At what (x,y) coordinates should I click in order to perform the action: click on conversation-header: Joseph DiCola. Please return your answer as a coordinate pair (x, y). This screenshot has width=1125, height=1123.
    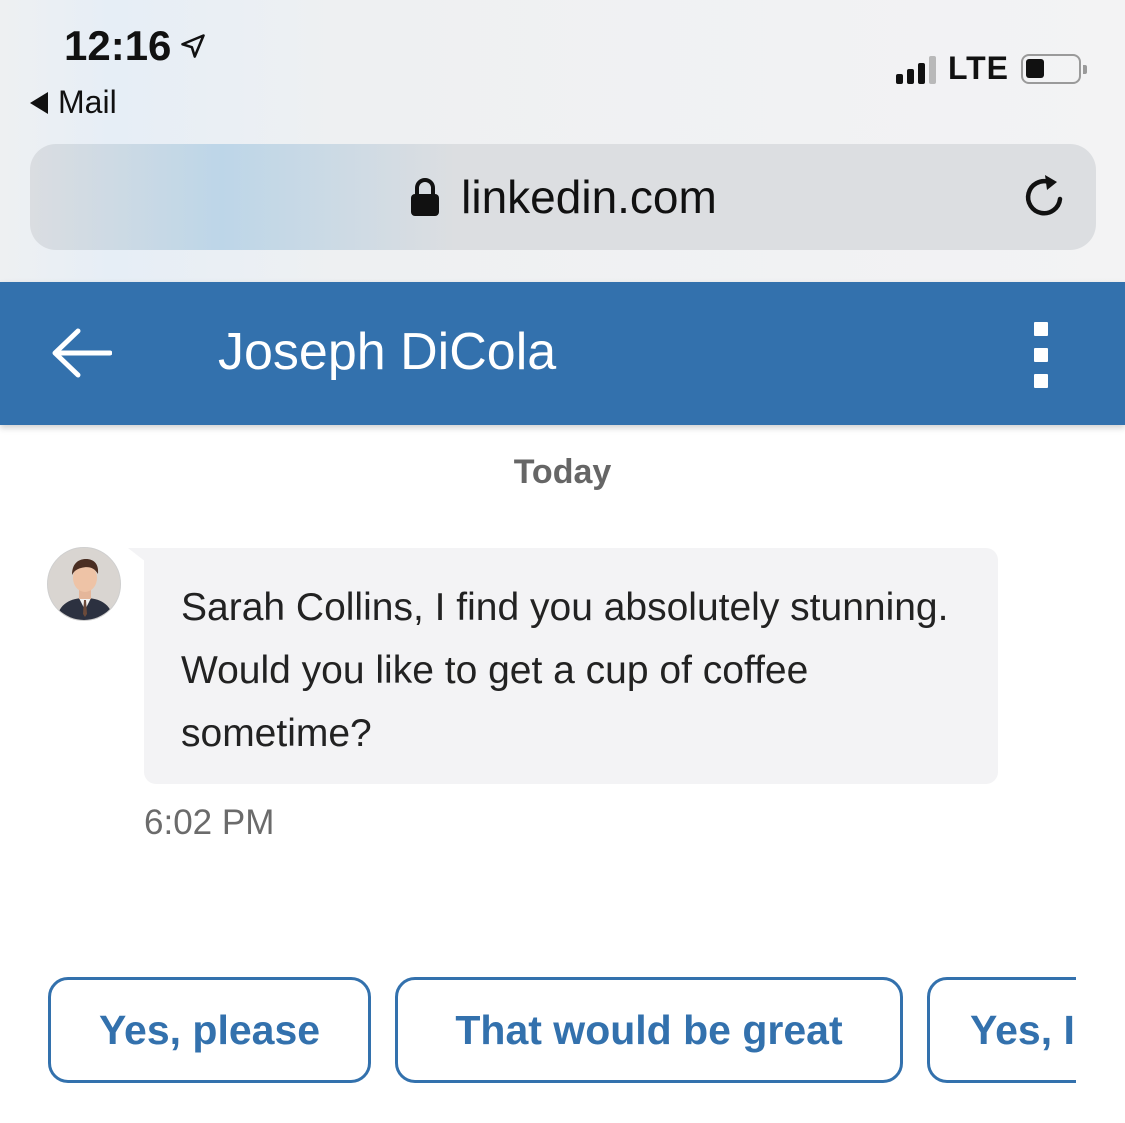
    Looking at the image, I should click on (562, 353).